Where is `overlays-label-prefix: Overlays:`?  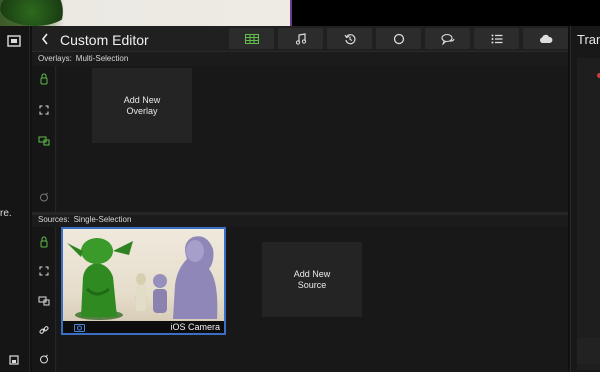
overlays-label-prefix: Overlays: is located at coordinates (55, 58).